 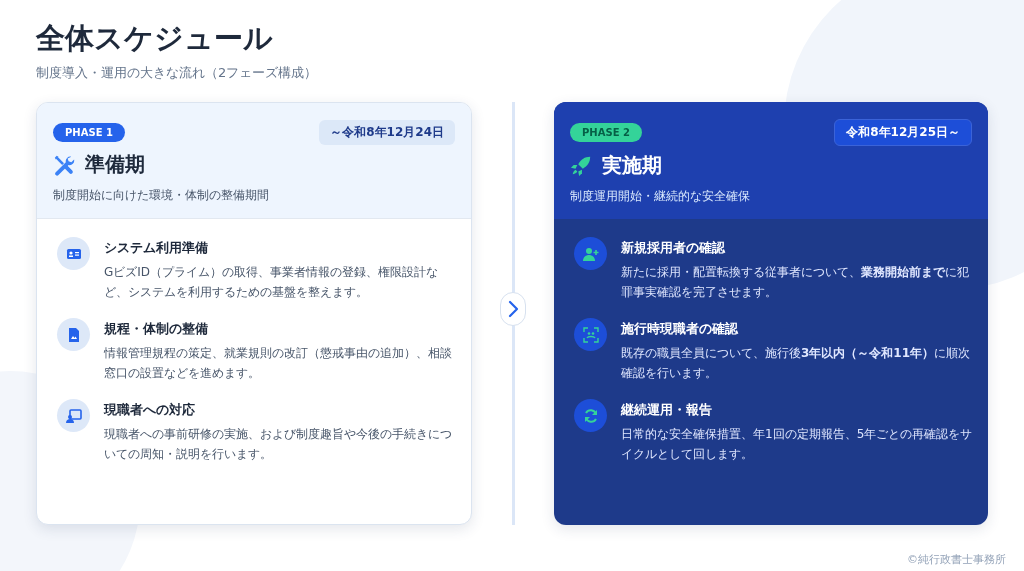 What do you see at coordinates (590, 253) in the screenshot?
I see `user-plus-icon` at bounding box center [590, 253].